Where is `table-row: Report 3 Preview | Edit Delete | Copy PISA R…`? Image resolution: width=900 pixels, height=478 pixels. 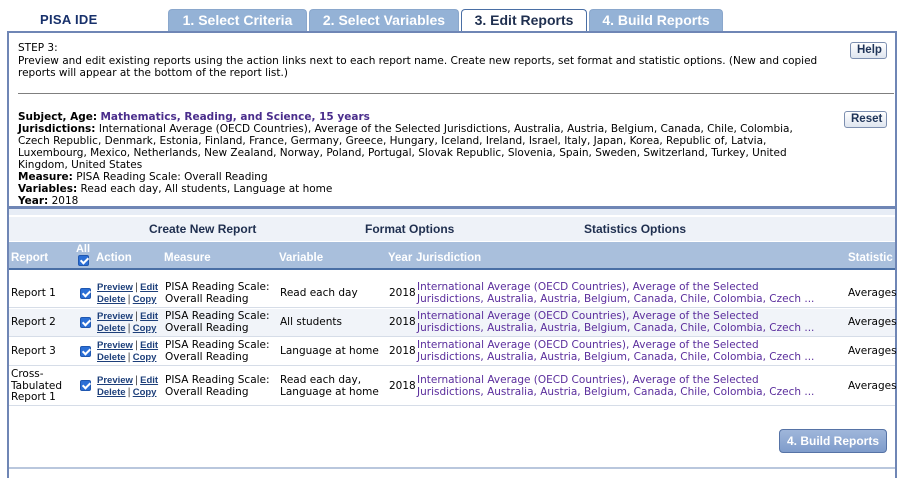 table-row: Report 3 Preview | Edit Delete | Copy PISA R… is located at coordinates (453, 352).